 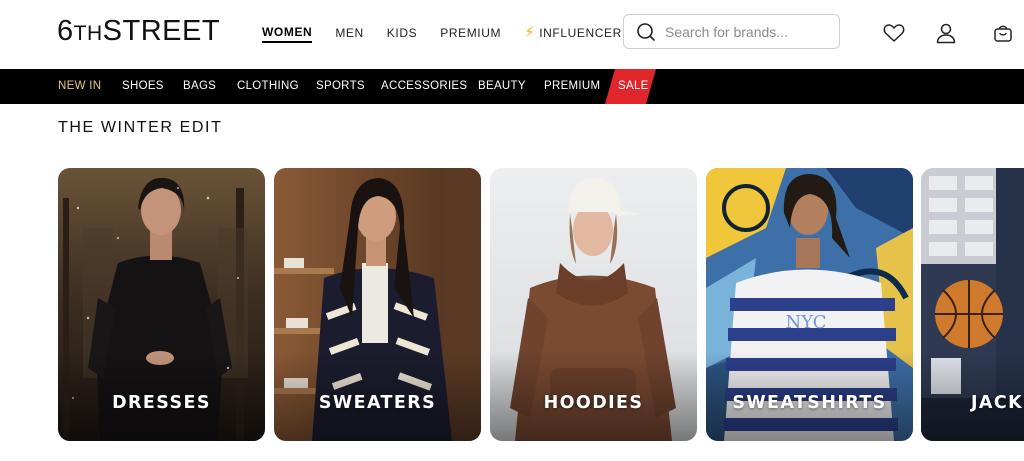 What do you see at coordinates (572, 86) in the screenshot?
I see `category-premium: PREMIUM` at bounding box center [572, 86].